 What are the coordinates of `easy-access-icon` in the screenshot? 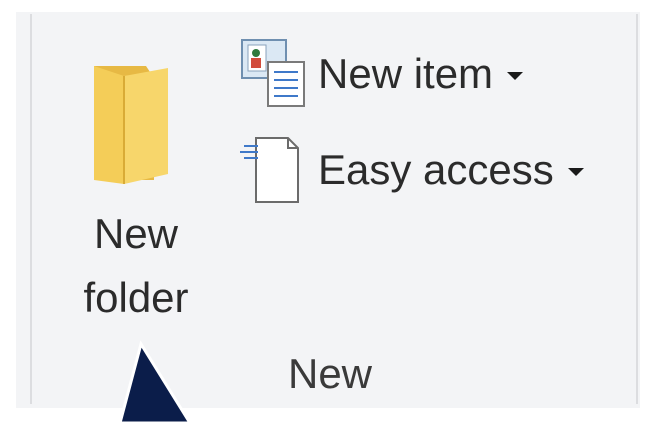 It's located at (269, 170).